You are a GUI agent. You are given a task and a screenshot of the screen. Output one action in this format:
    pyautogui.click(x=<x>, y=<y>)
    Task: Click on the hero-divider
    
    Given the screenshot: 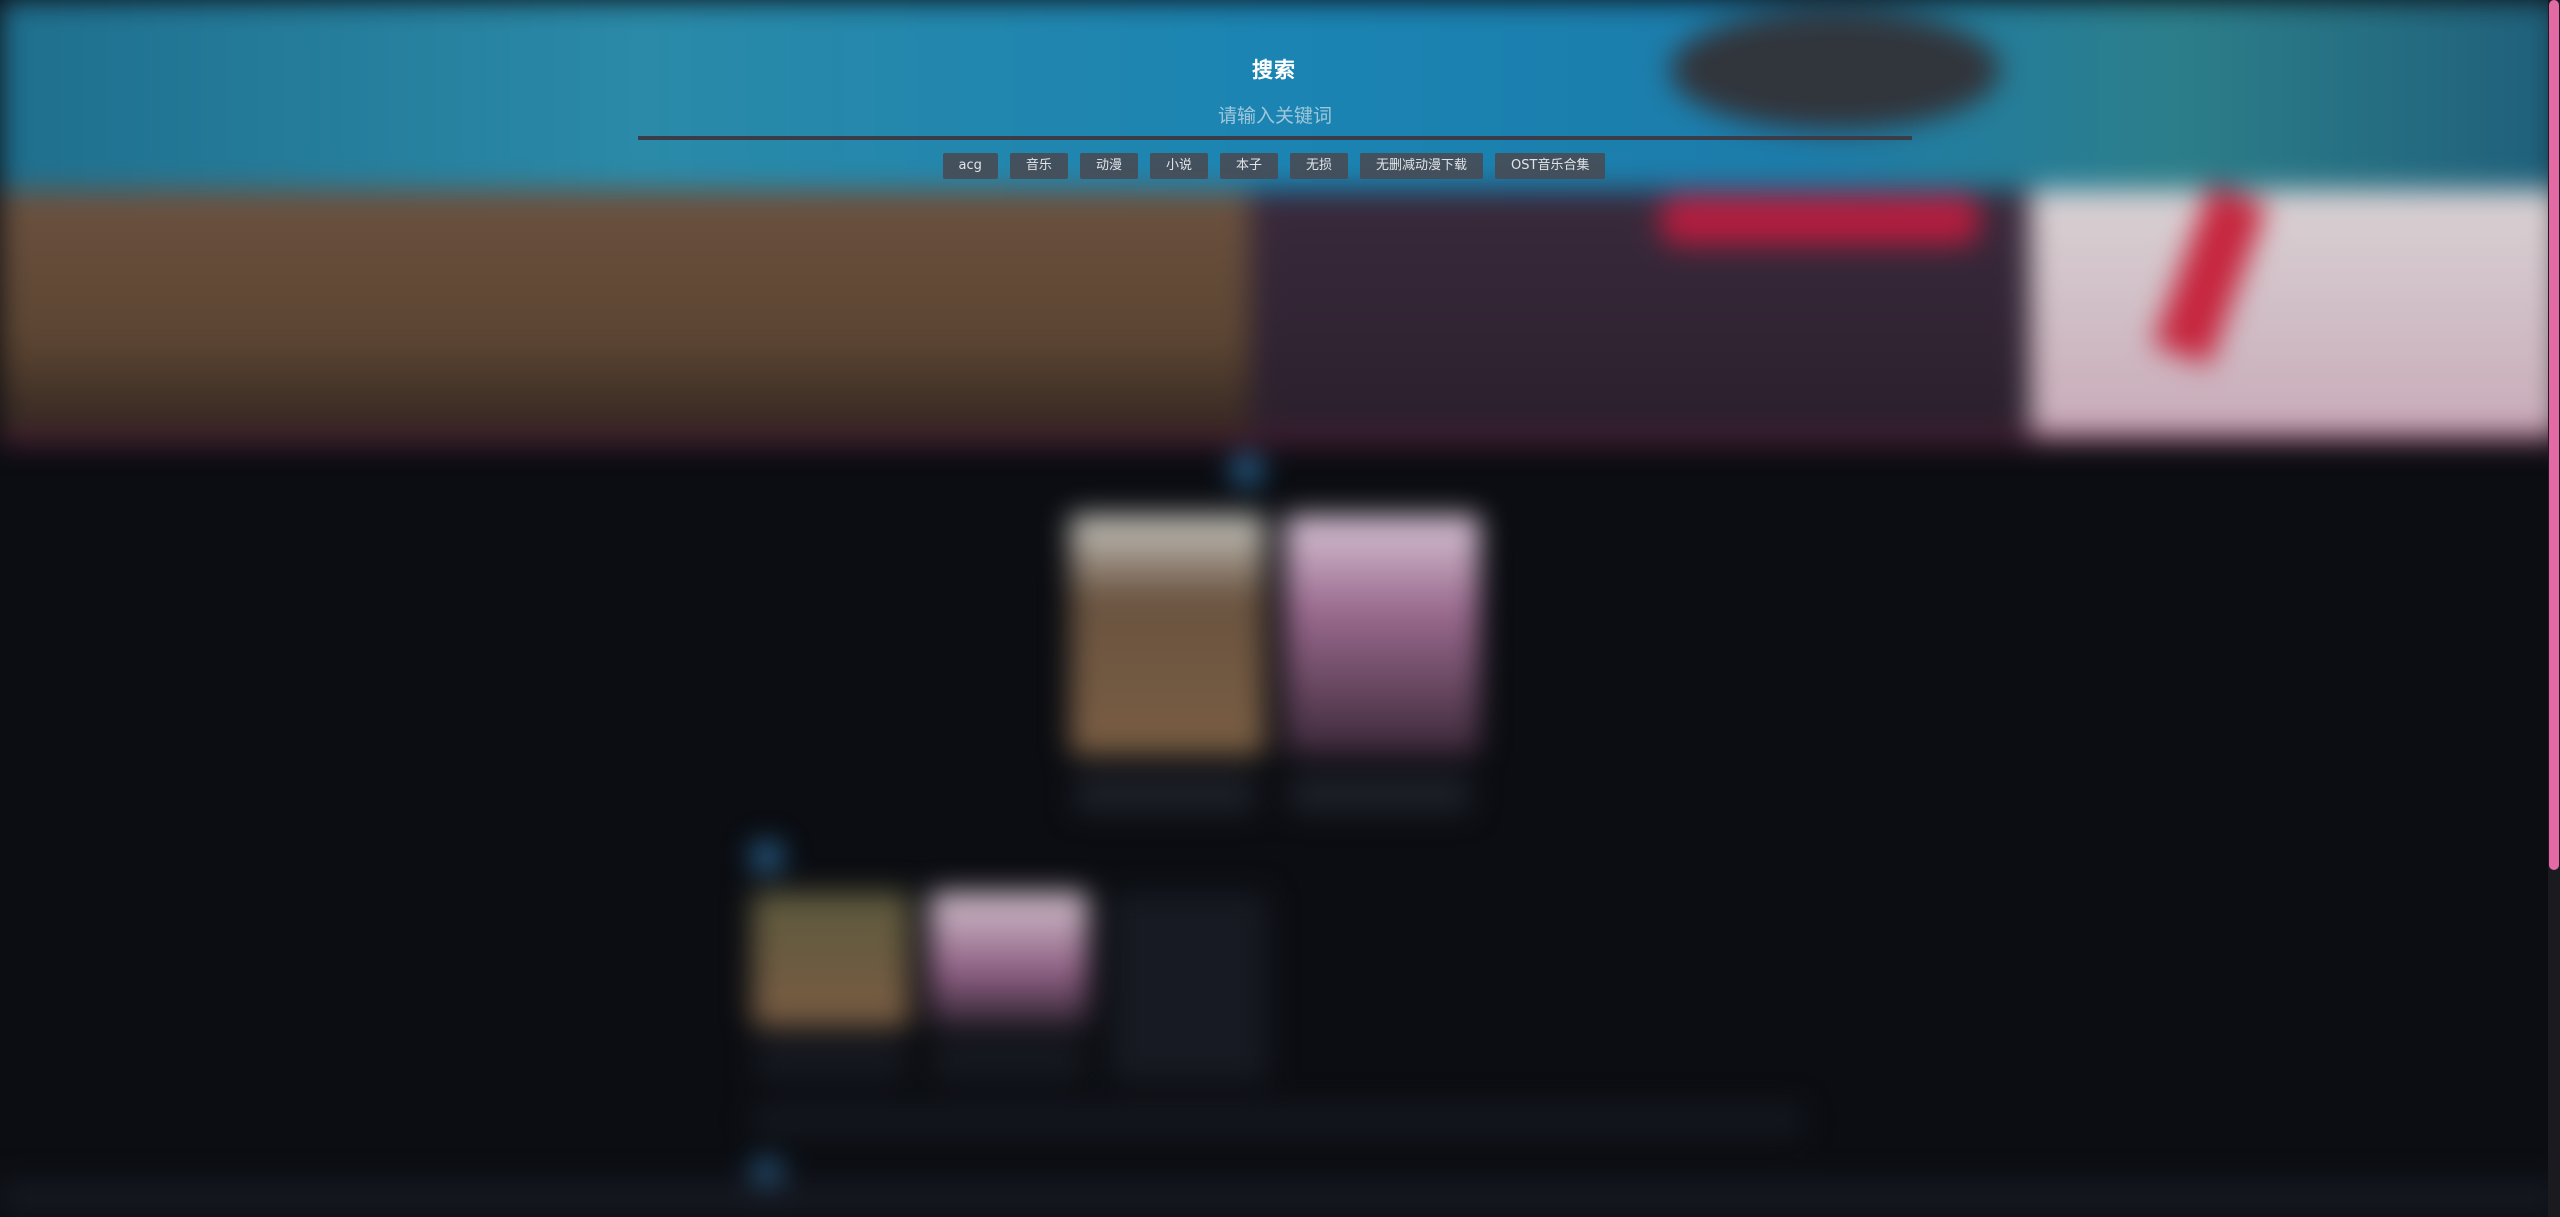 What is the action you would take?
    pyautogui.click(x=1280, y=439)
    